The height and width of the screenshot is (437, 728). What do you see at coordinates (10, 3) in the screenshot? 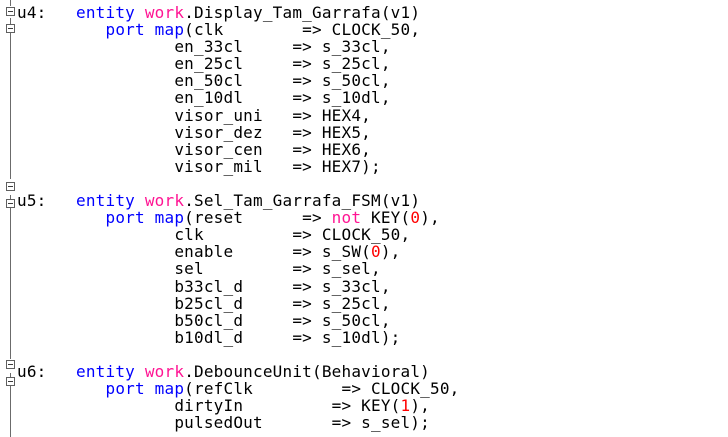
I see `fold-gutter-line-top` at bounding box center [10, 3].